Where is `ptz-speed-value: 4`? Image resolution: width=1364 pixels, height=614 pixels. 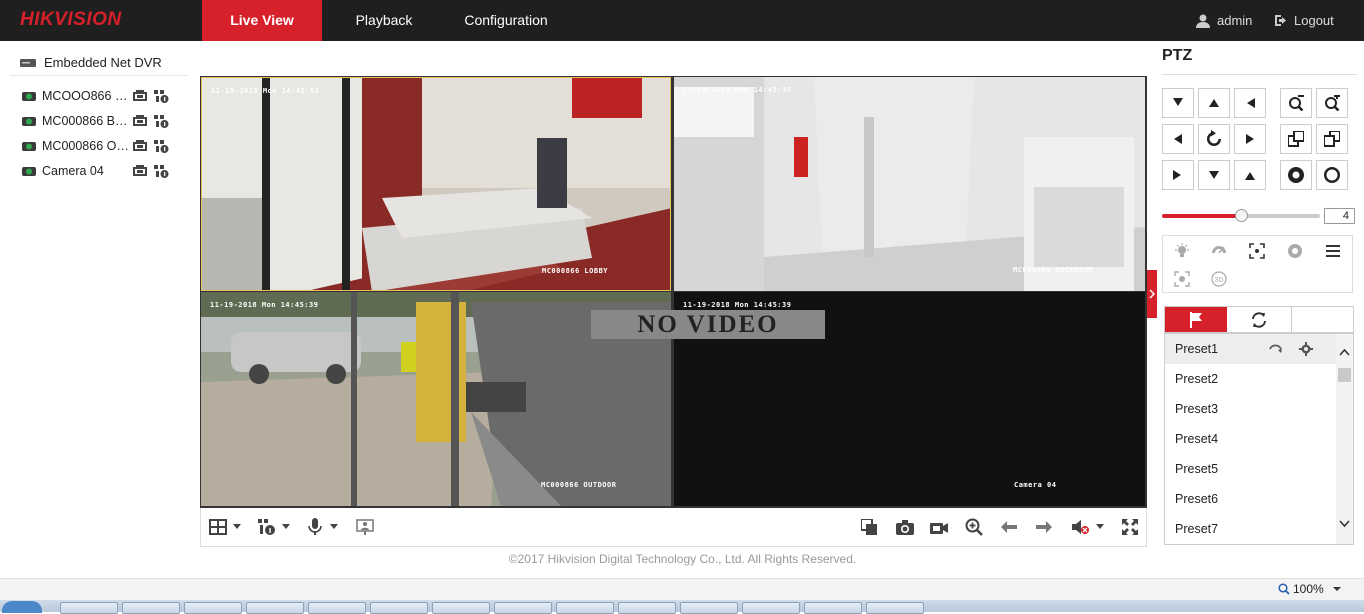
ptz-speed-value: 4 is located at coordinates (1339, 216).